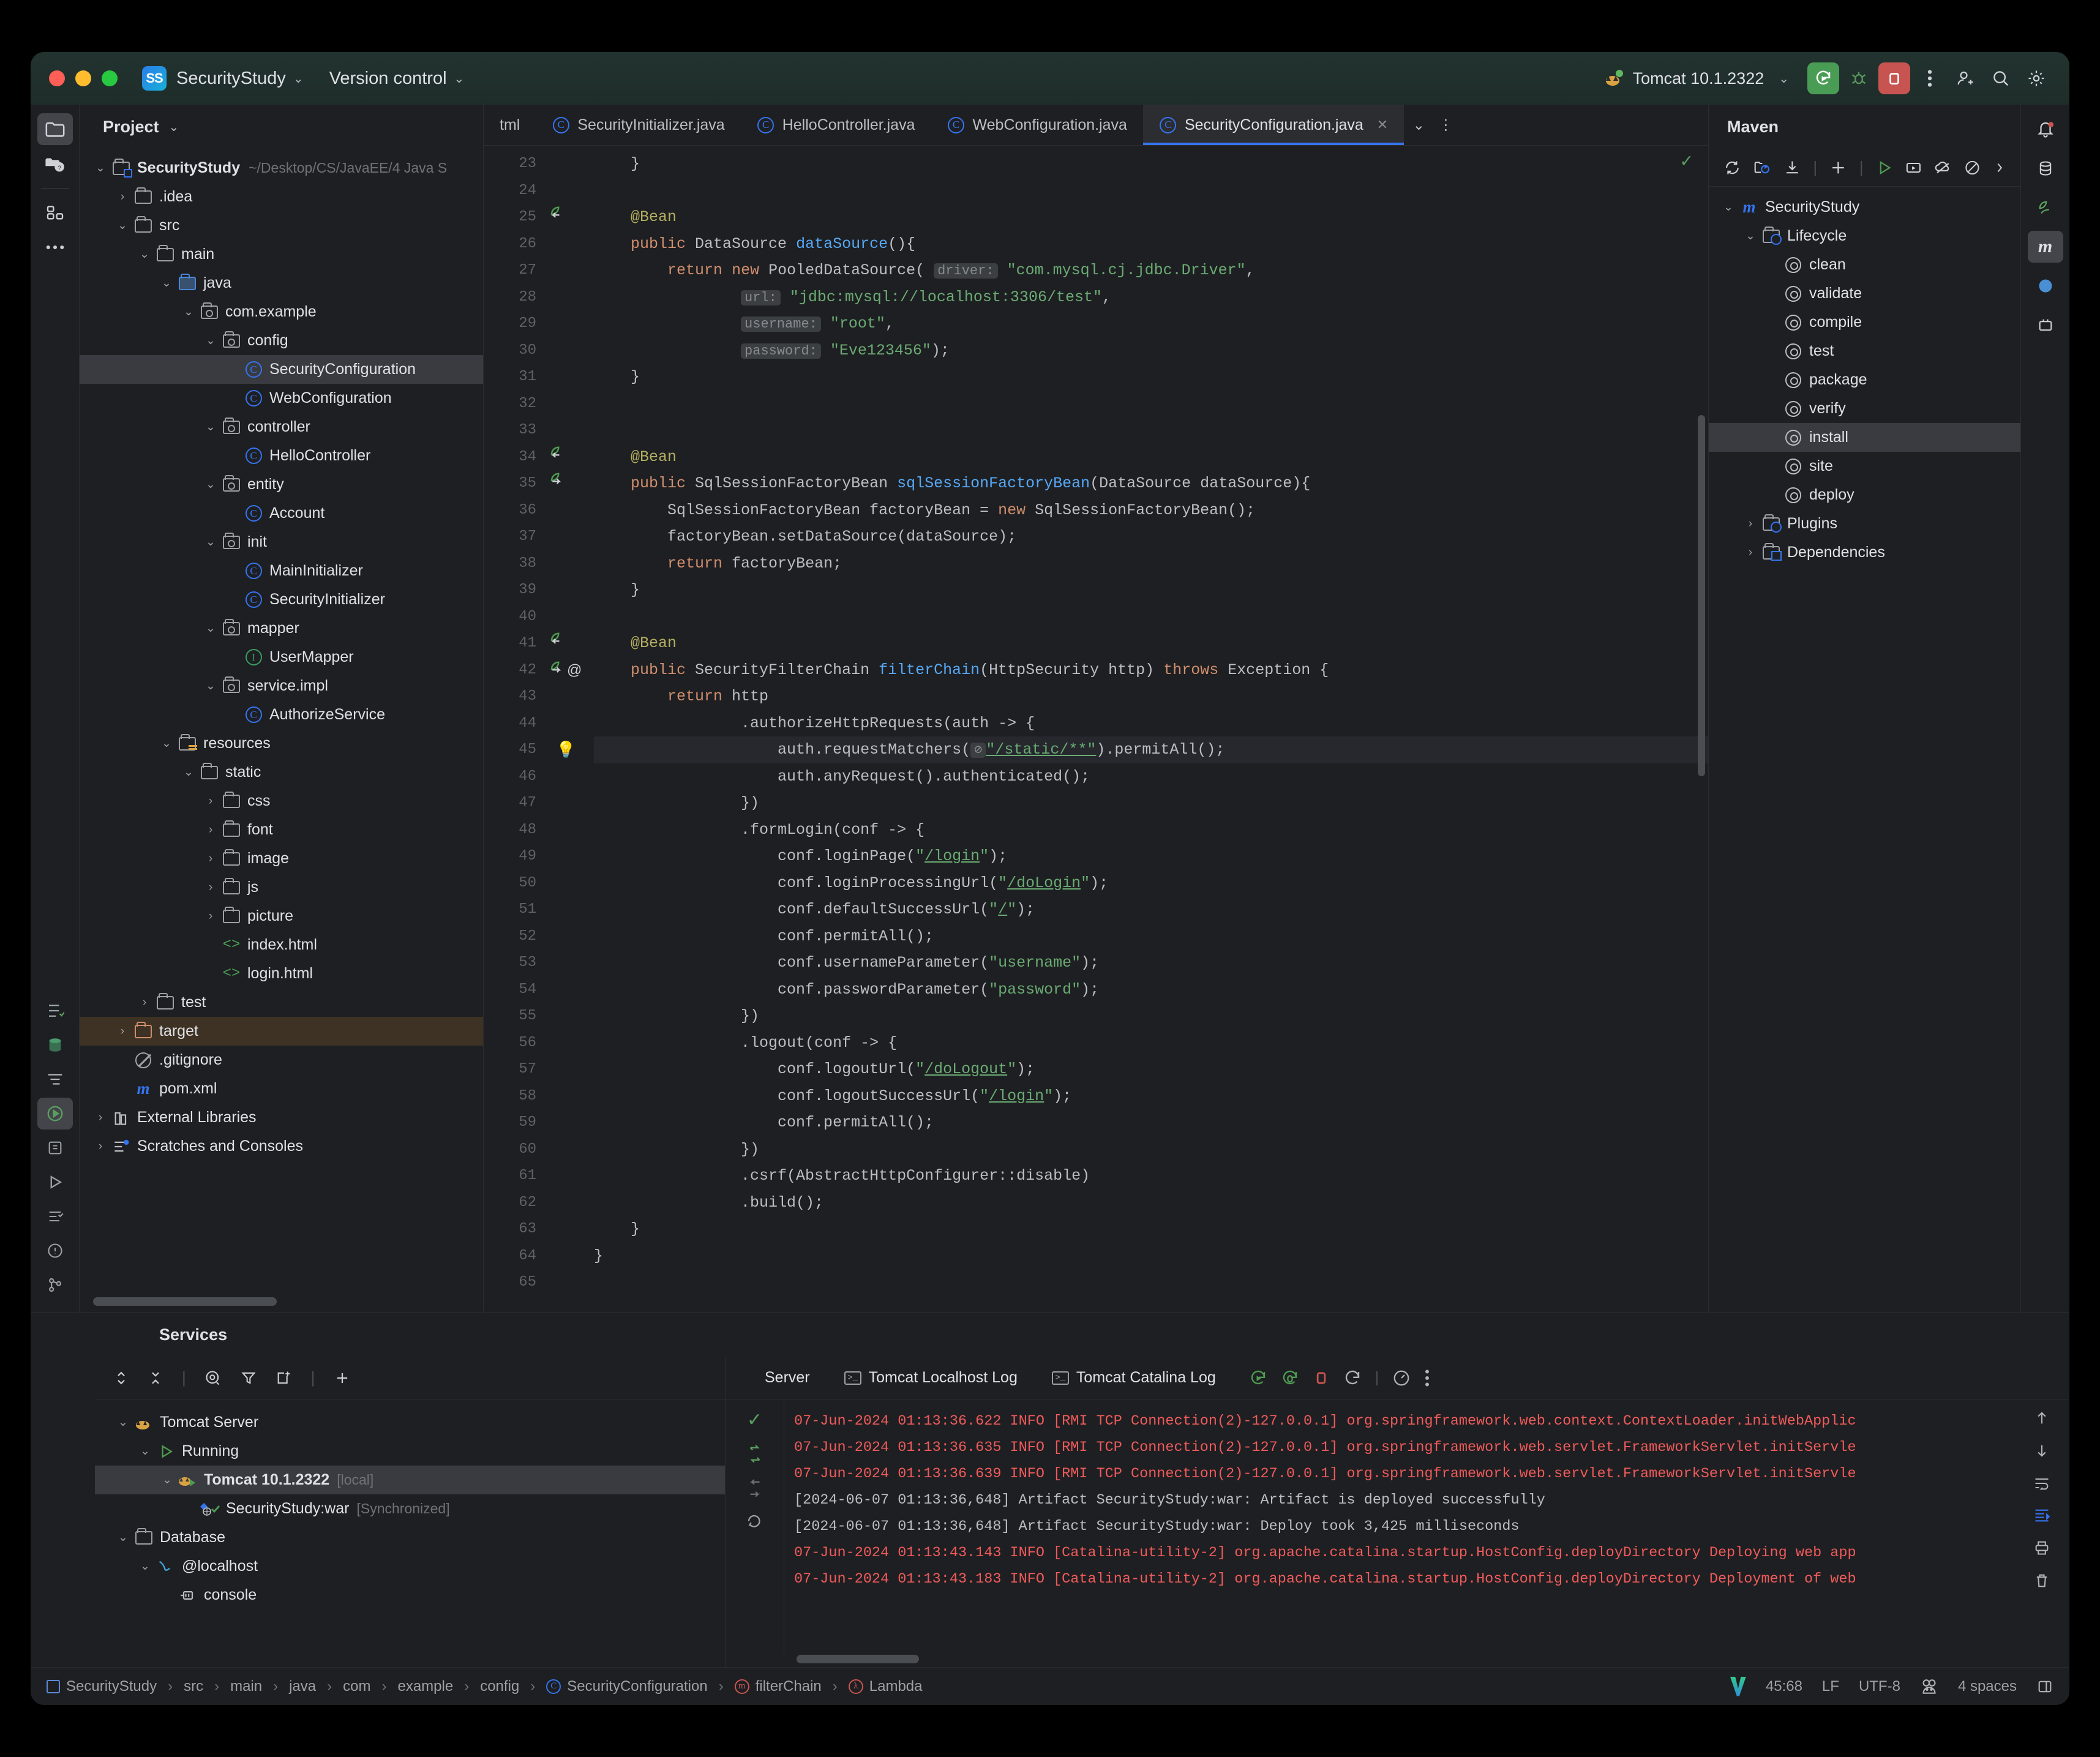 The image size is (2100, 1757). Describe the element at coordinates (281, 973) in the screenshot. I see `tree-row: <> login.html` at that location.